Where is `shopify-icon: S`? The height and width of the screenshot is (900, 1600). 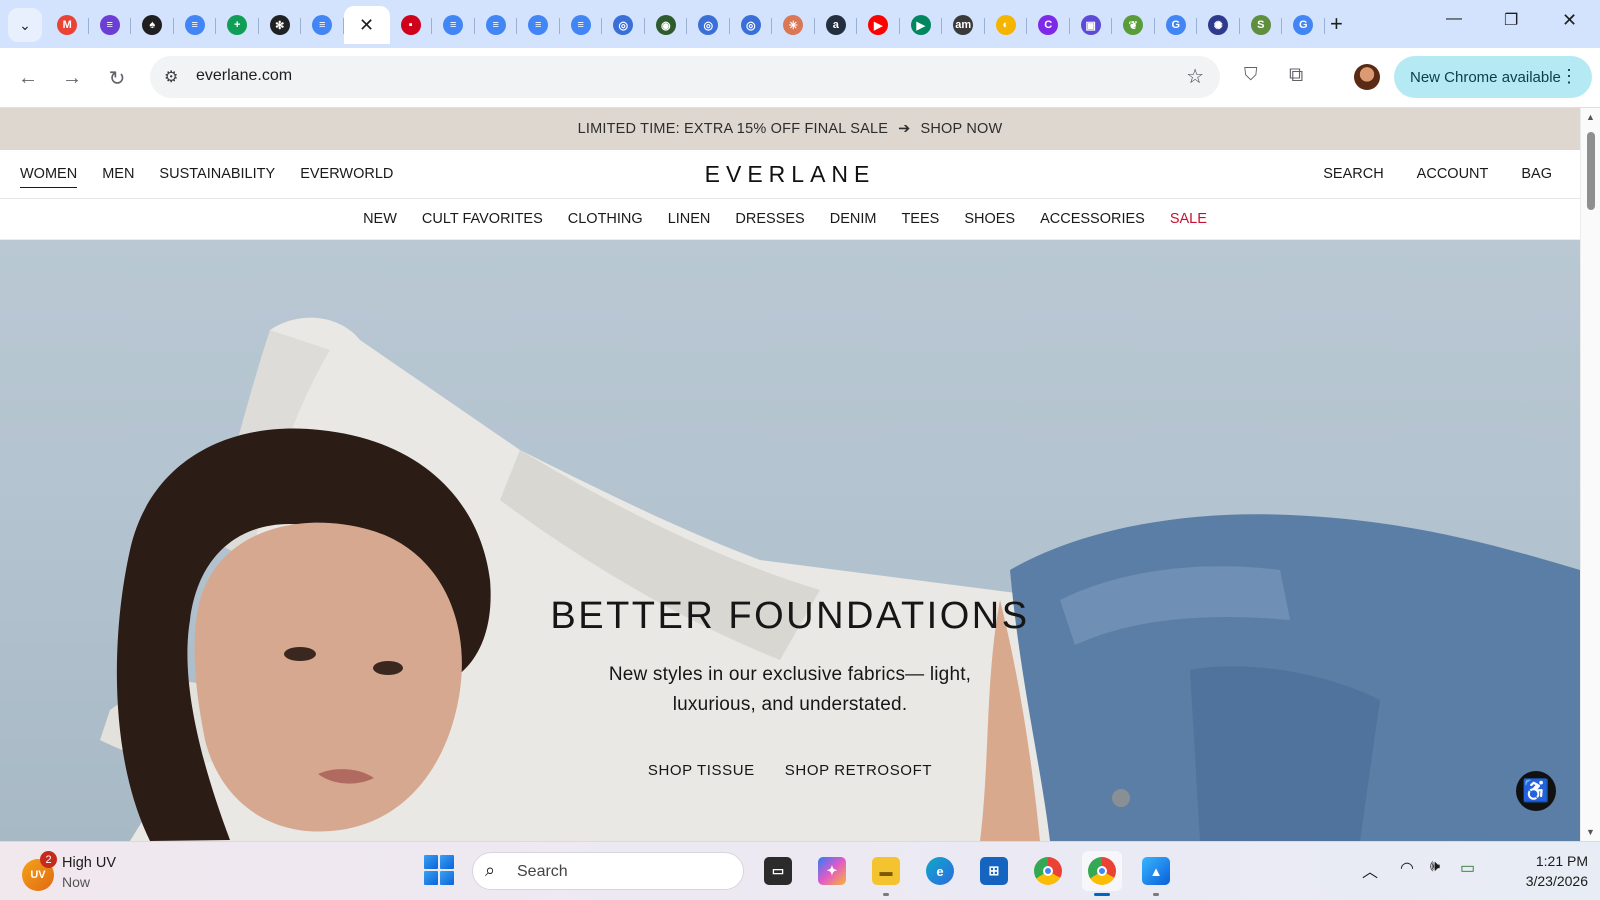 shopify-icon: S is located at coordinates (1260, 25).